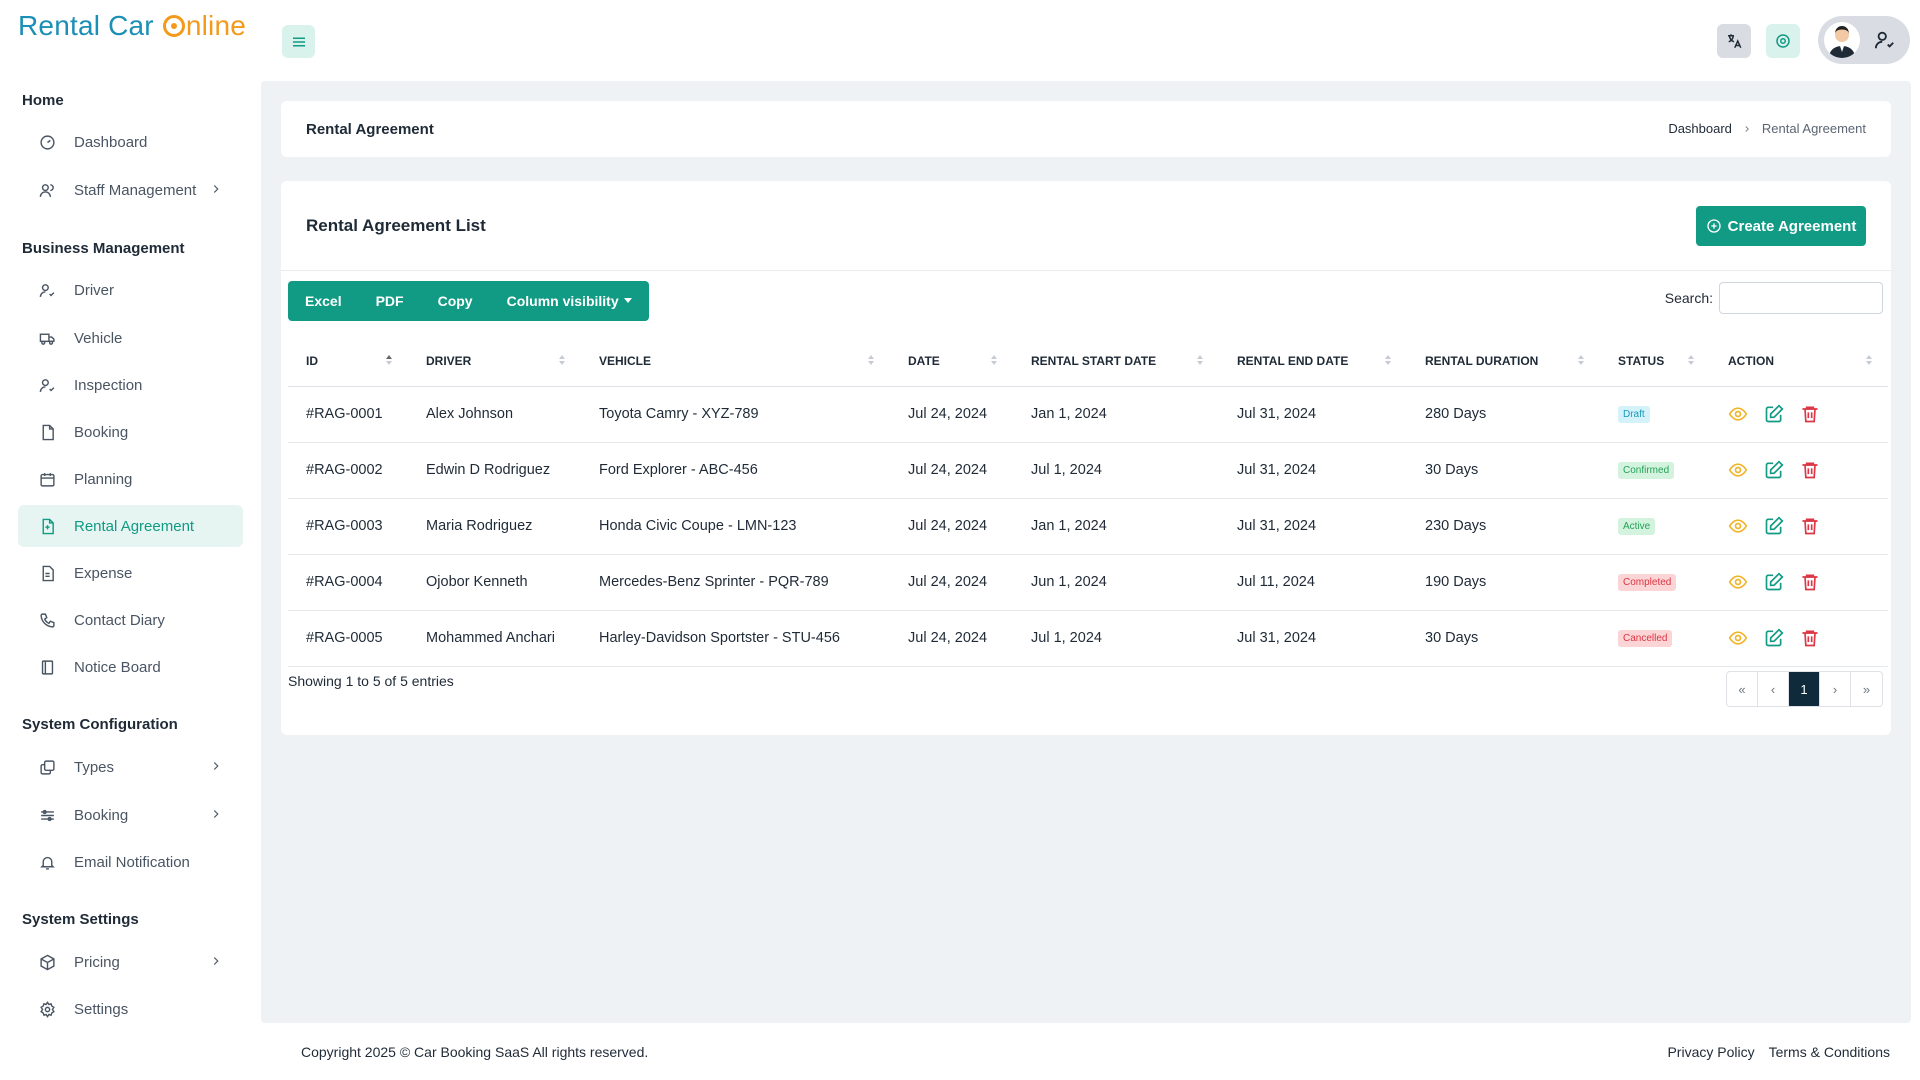 The width and height of the screenshot is (1920, 1080). Describe the element at coordinates (562, 301) in the screenshot. I see `column-visibility-label: Column visibility` at that location.